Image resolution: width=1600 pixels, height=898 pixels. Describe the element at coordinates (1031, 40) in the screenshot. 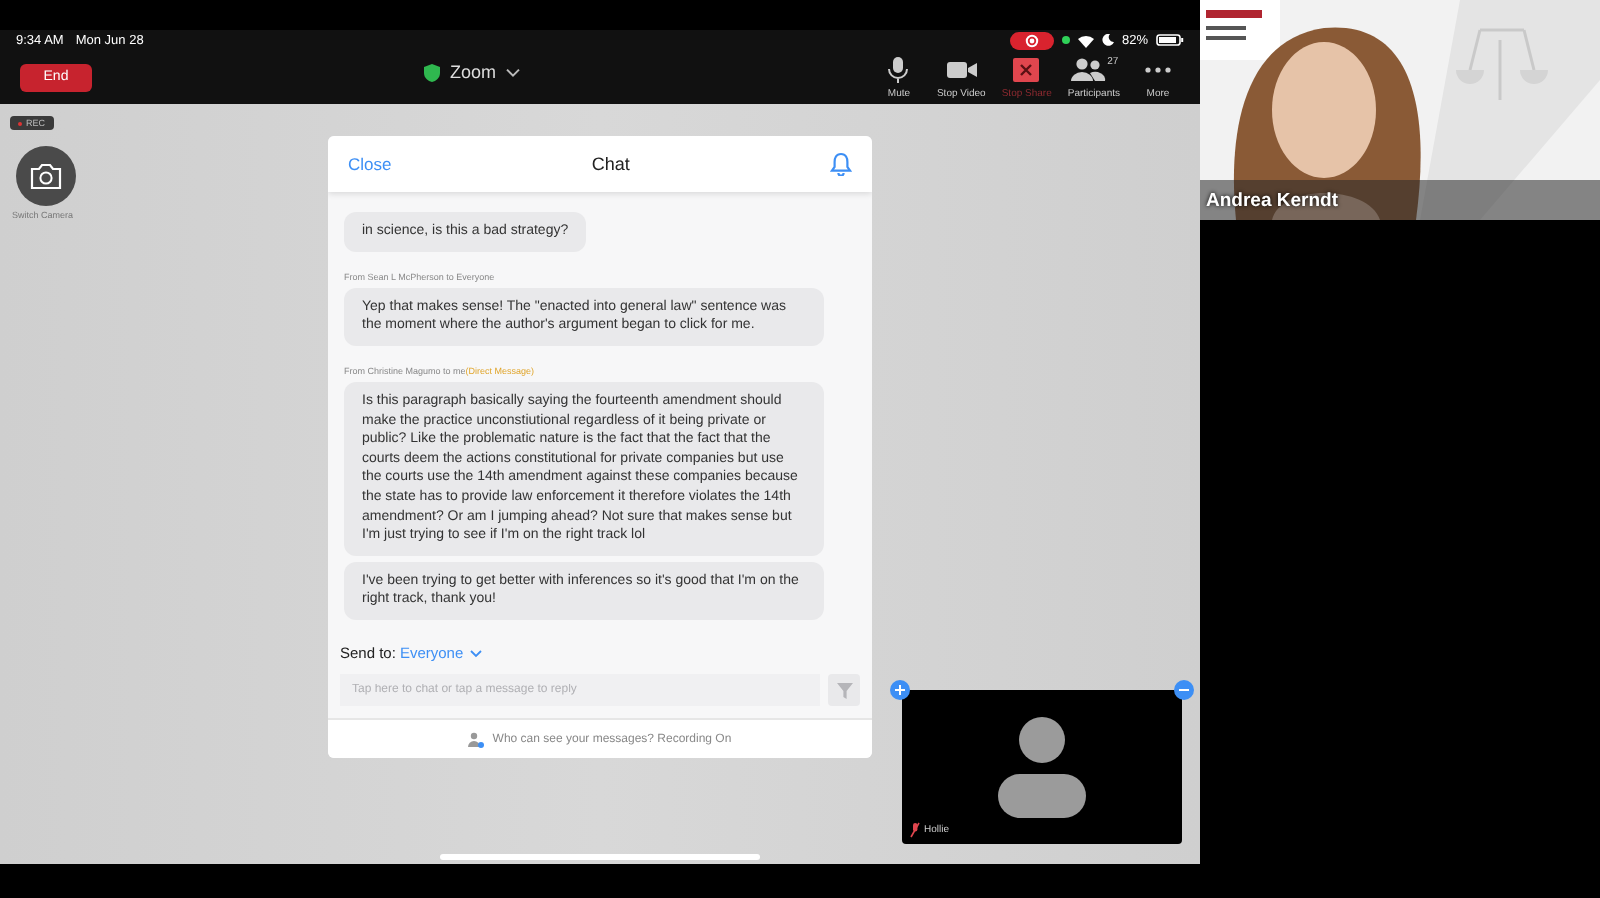

I see `recording-icon` at that location.